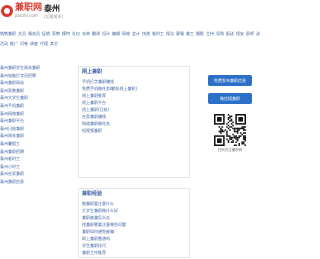  What do you see at coordinates (52, 8) in the screenshot?
I see `city-name: 泰州` at bounding box center [52, 8].